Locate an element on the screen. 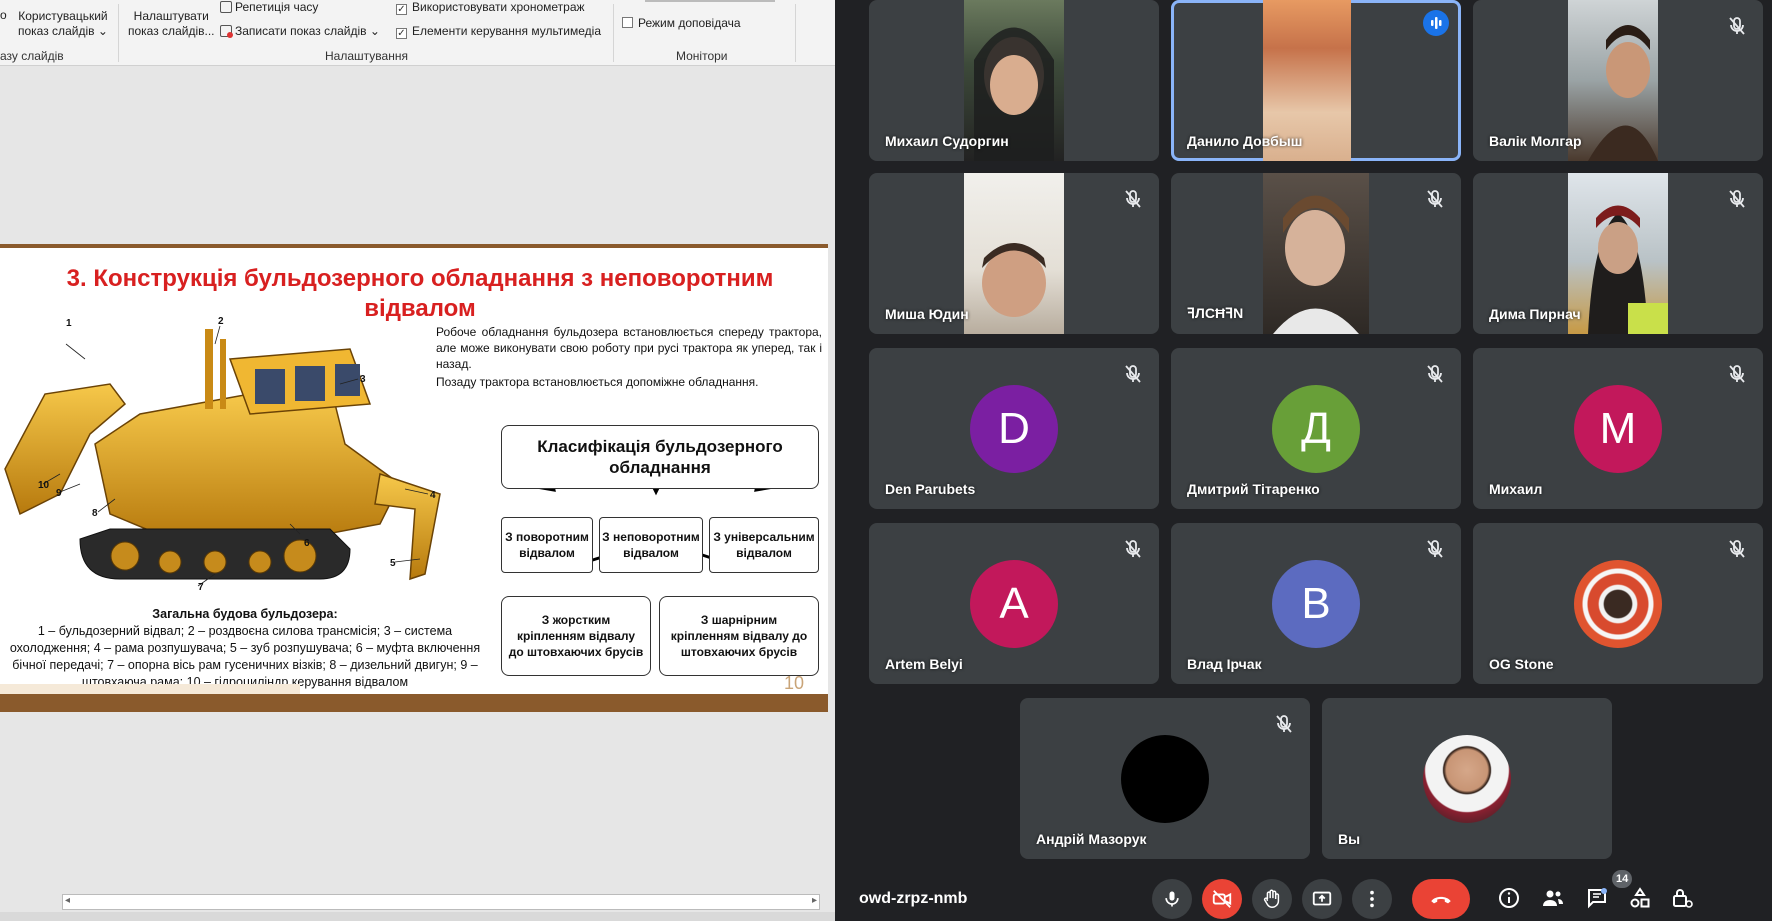 The height and width of the screenshot is (921, 1772). chat-button is located at coordinates (1597, 898).